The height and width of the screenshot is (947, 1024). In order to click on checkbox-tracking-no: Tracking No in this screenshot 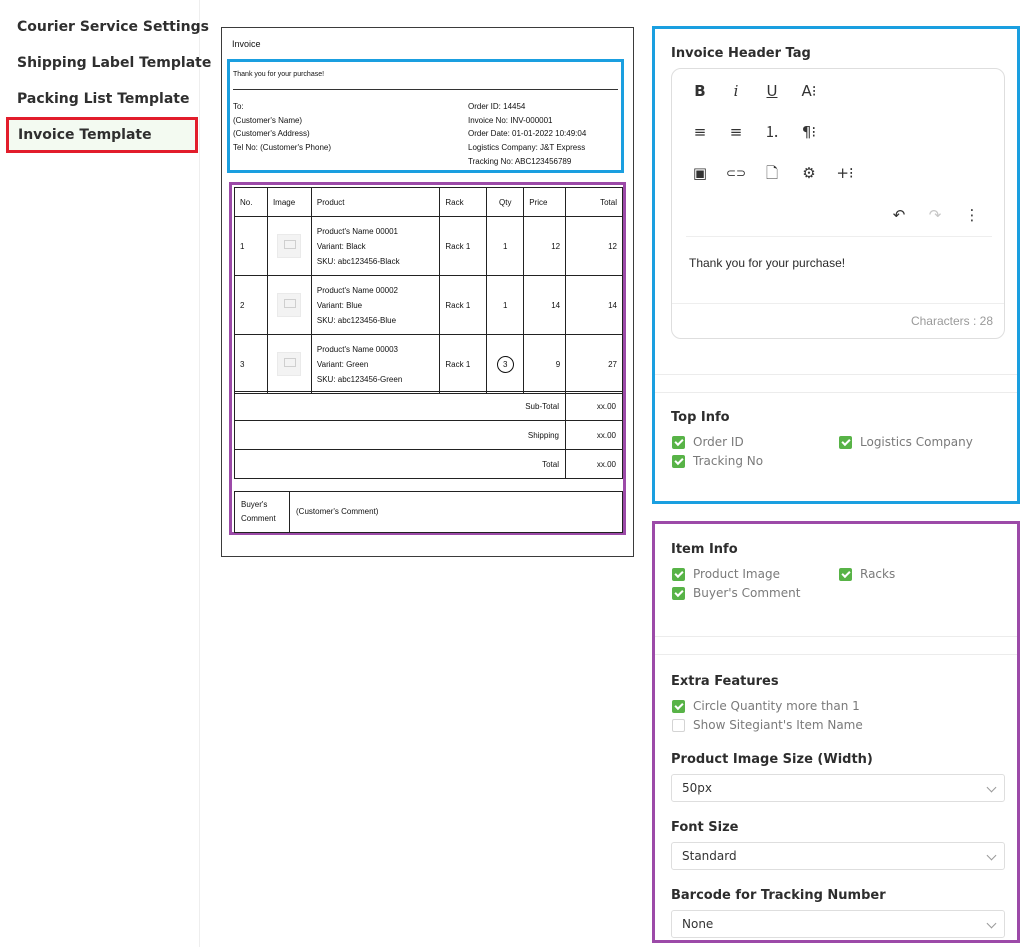, I will do `click(717, 461)`.